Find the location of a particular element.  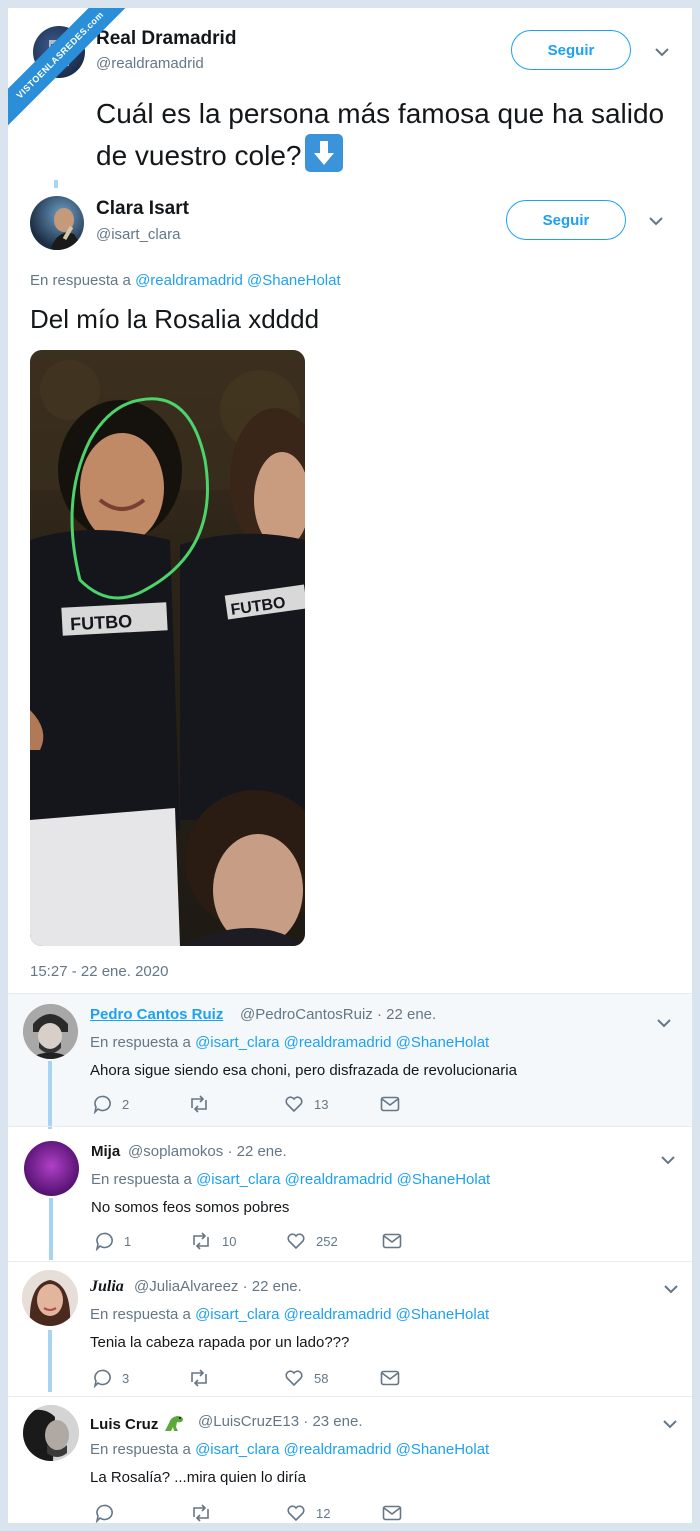

reply-meta: @soplamokos · 22 ene. is located at coordinates (207, 1151).